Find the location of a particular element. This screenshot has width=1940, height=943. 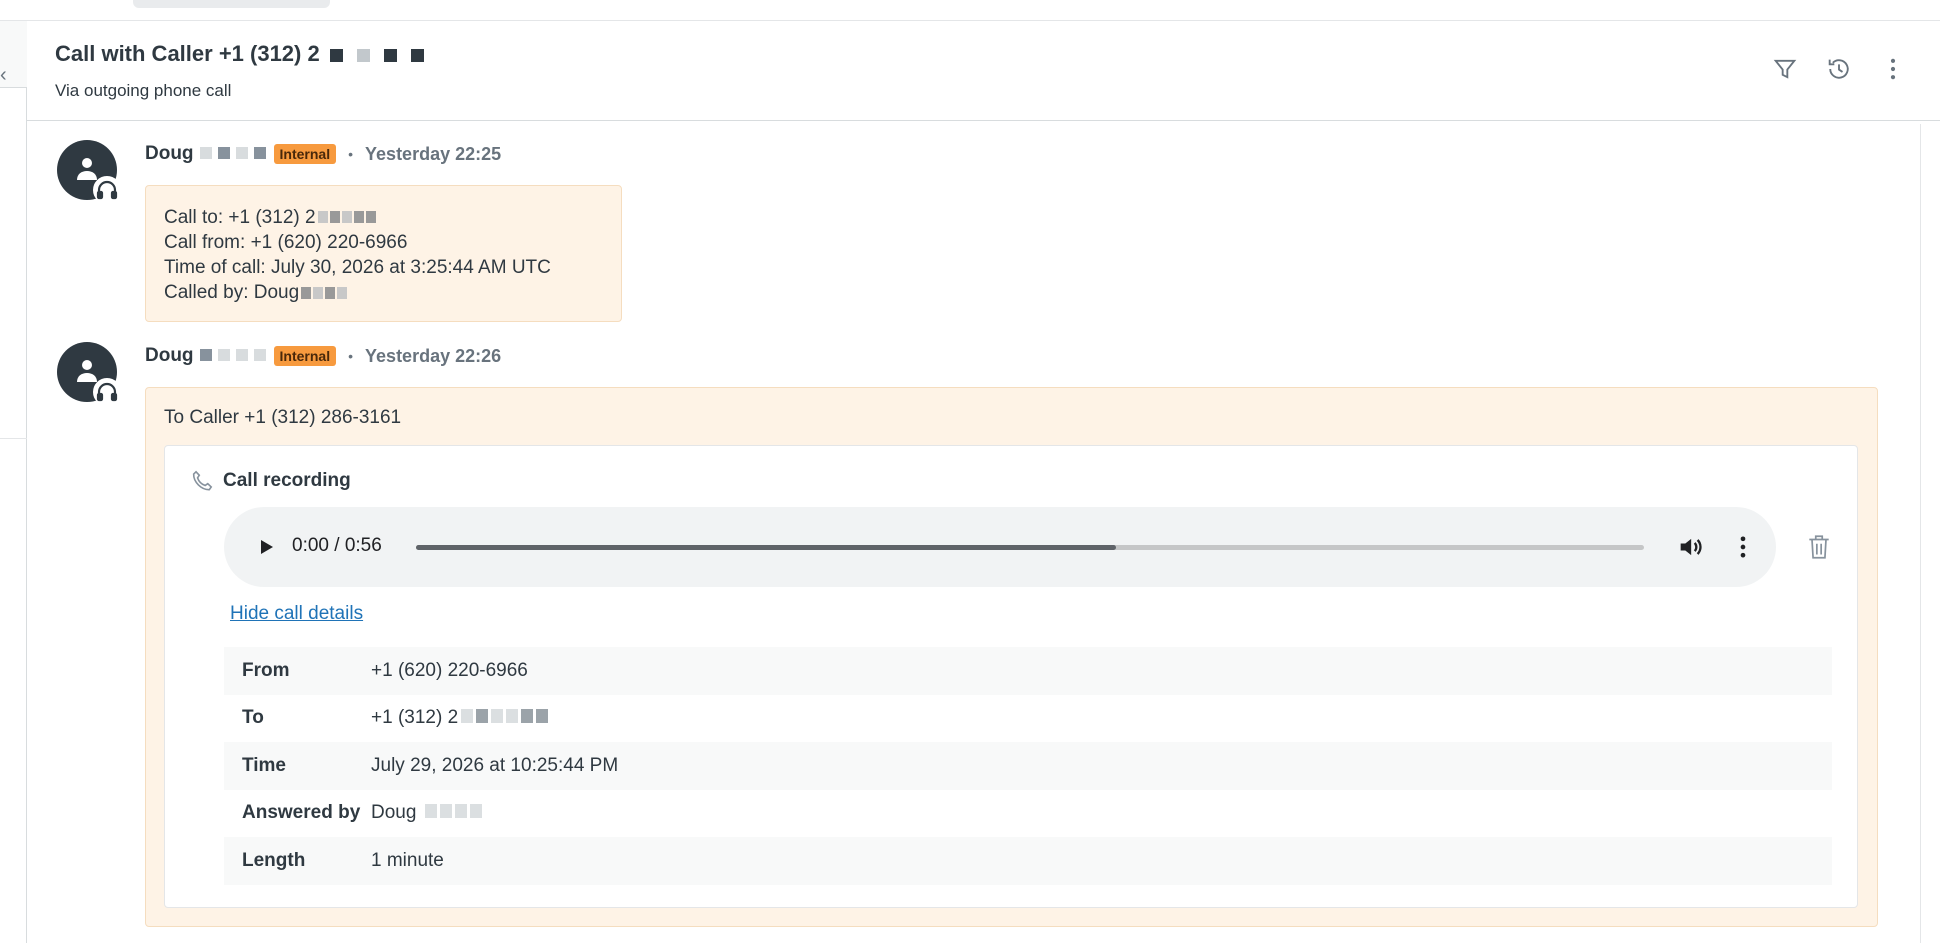

playback-progress-bar is located at coordinates (1030, 547).